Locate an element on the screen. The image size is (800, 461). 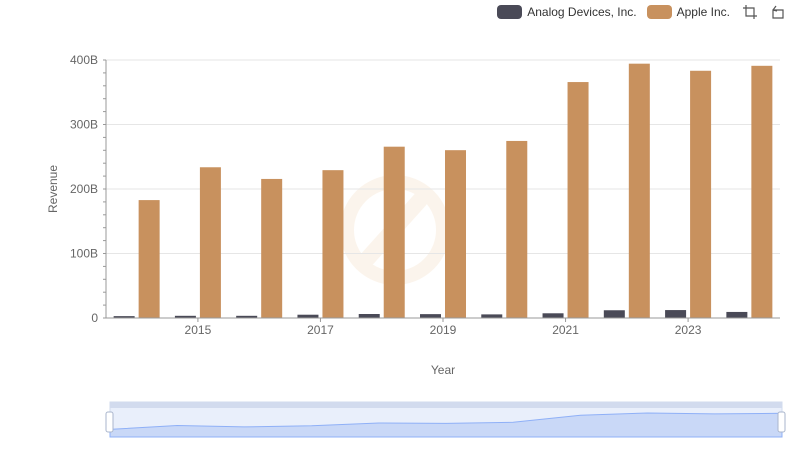
bar-analog-devices-2021 is located at coordinates (553, 315).